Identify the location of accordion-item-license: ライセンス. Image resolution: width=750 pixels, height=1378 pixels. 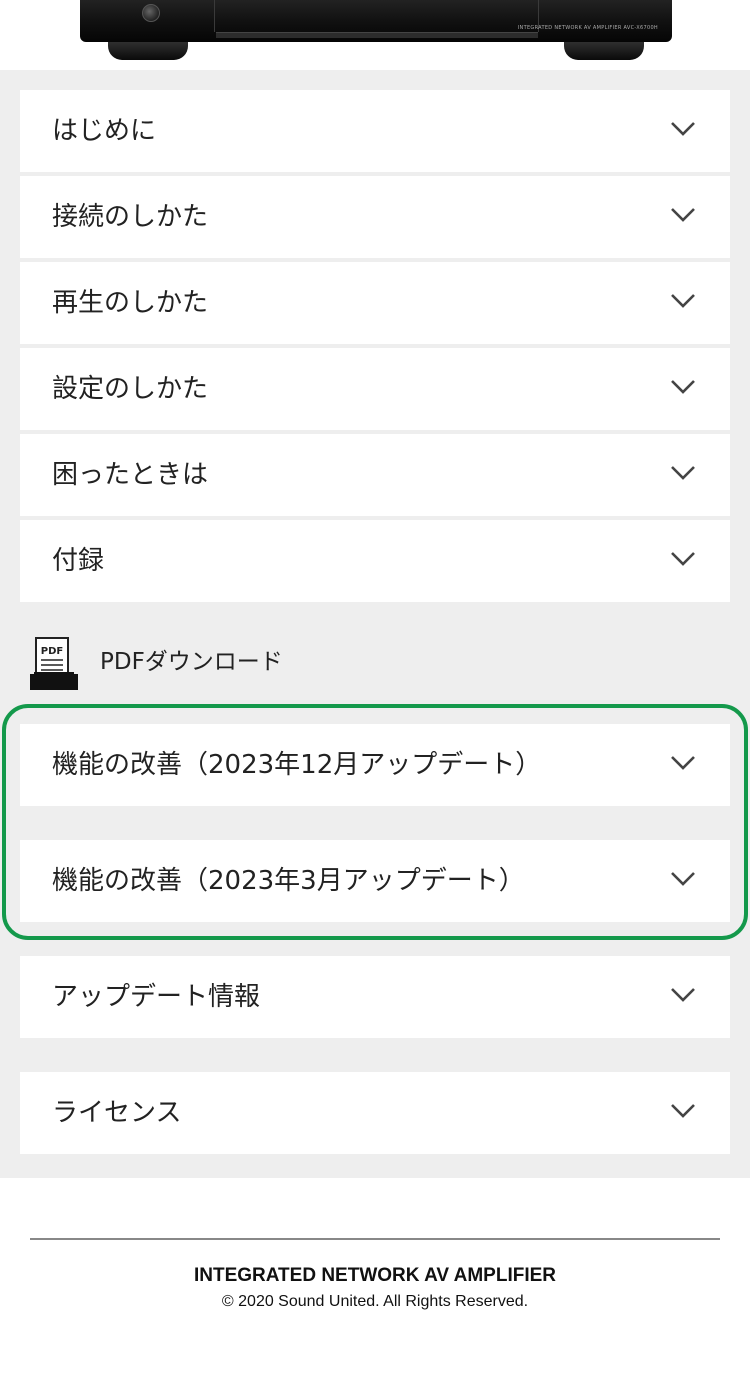
(375, 1113).